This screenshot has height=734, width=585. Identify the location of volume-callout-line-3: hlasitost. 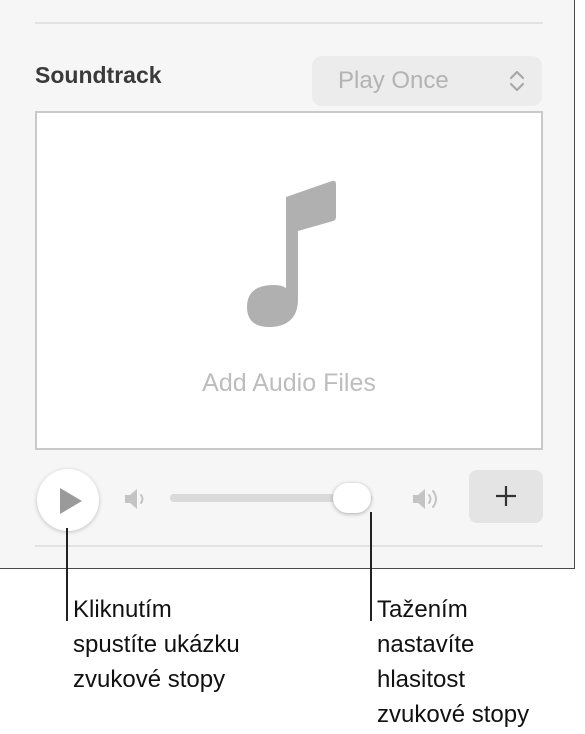
(421, 679).